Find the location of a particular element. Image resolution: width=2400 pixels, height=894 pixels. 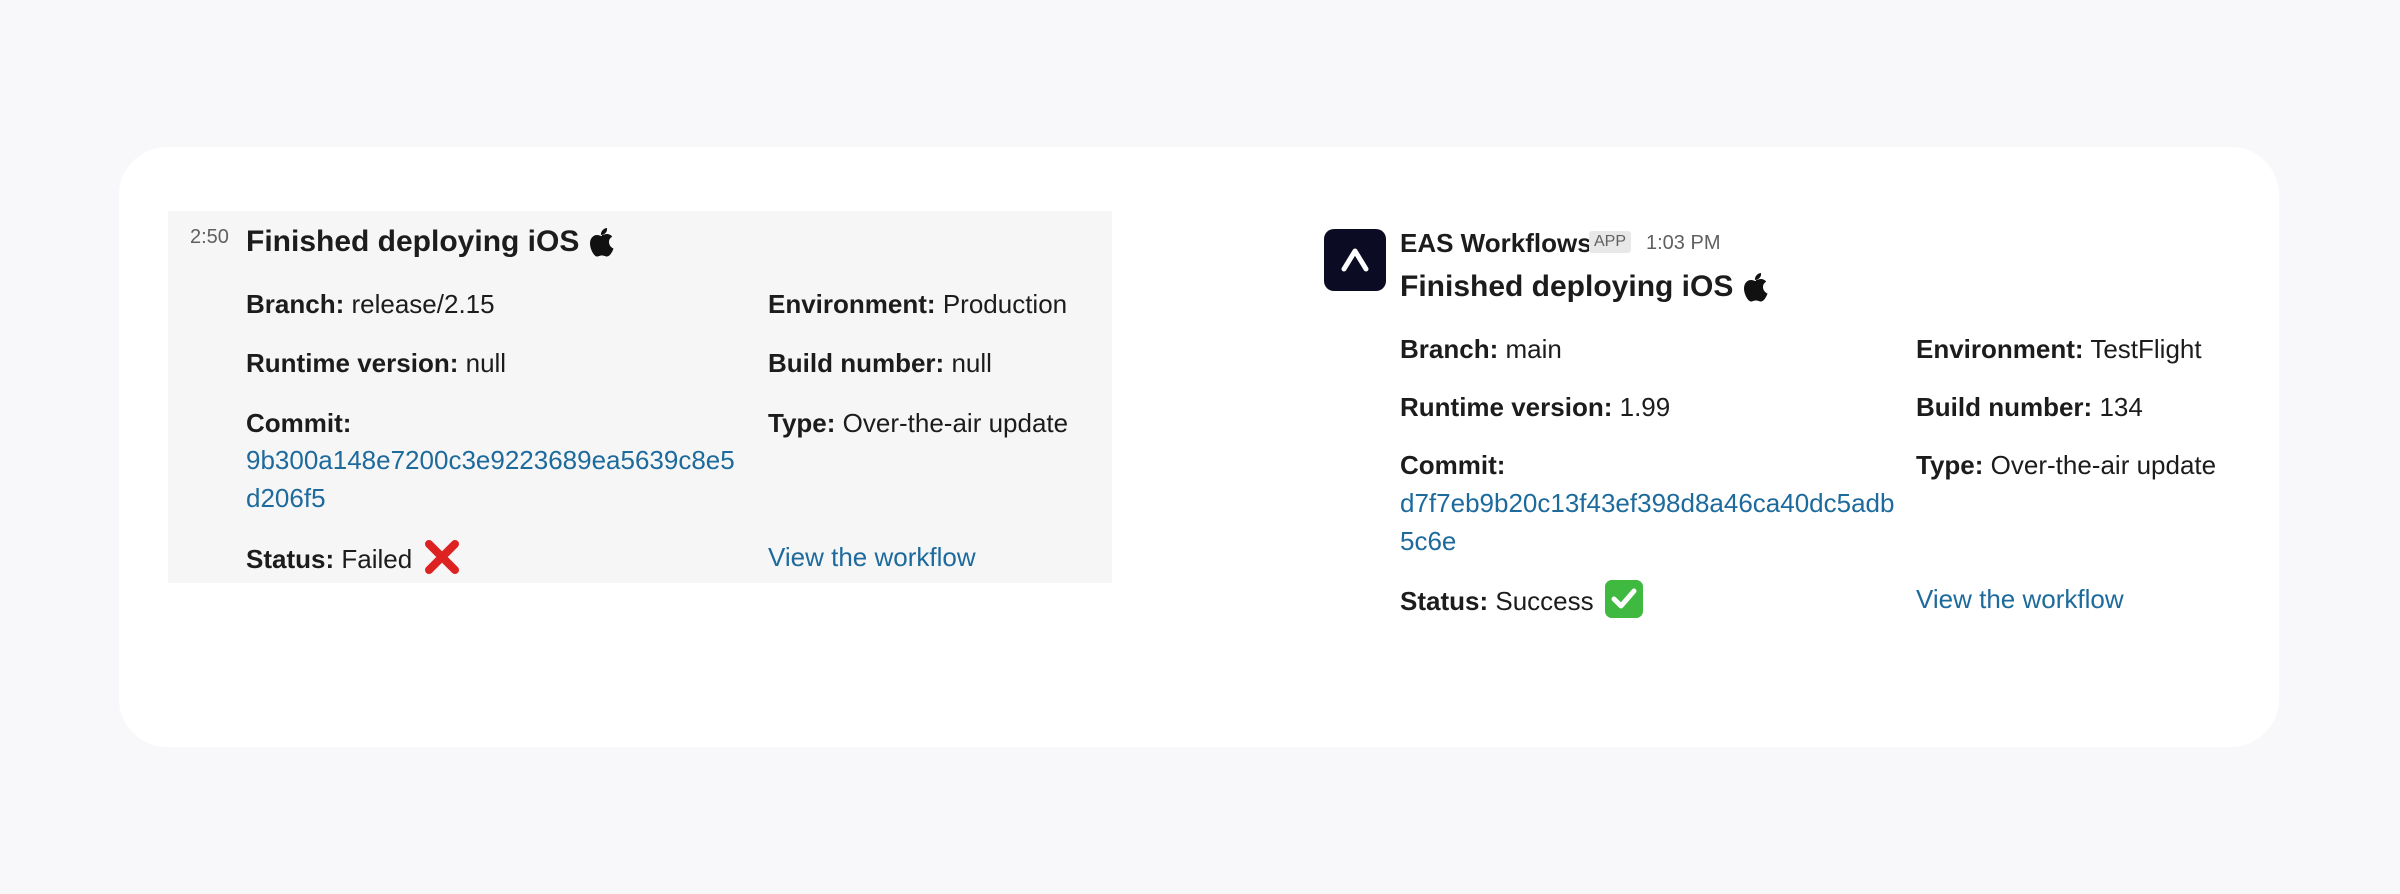

avatar is located at coordinates (1355, 260).